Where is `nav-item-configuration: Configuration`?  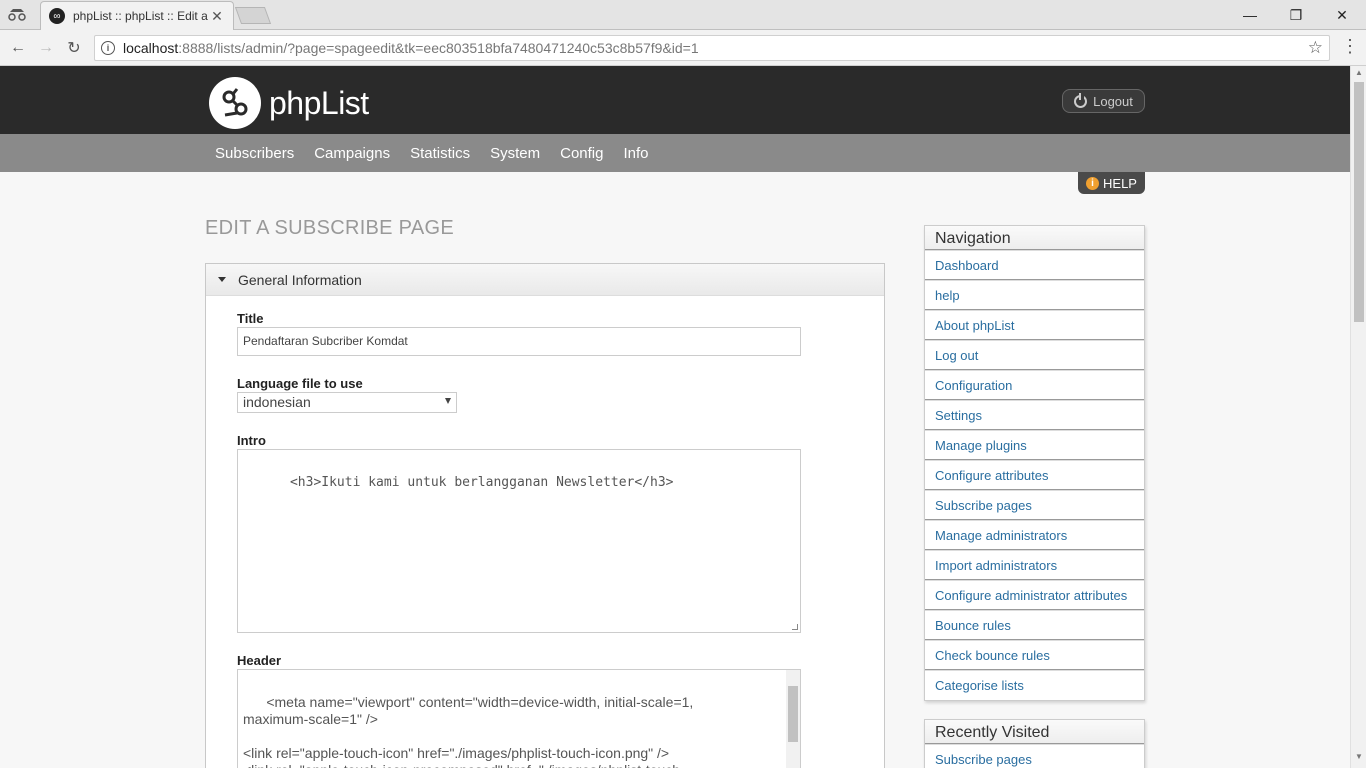 nav-item-configuration: Configuration is located at coordinates (1034, 385).